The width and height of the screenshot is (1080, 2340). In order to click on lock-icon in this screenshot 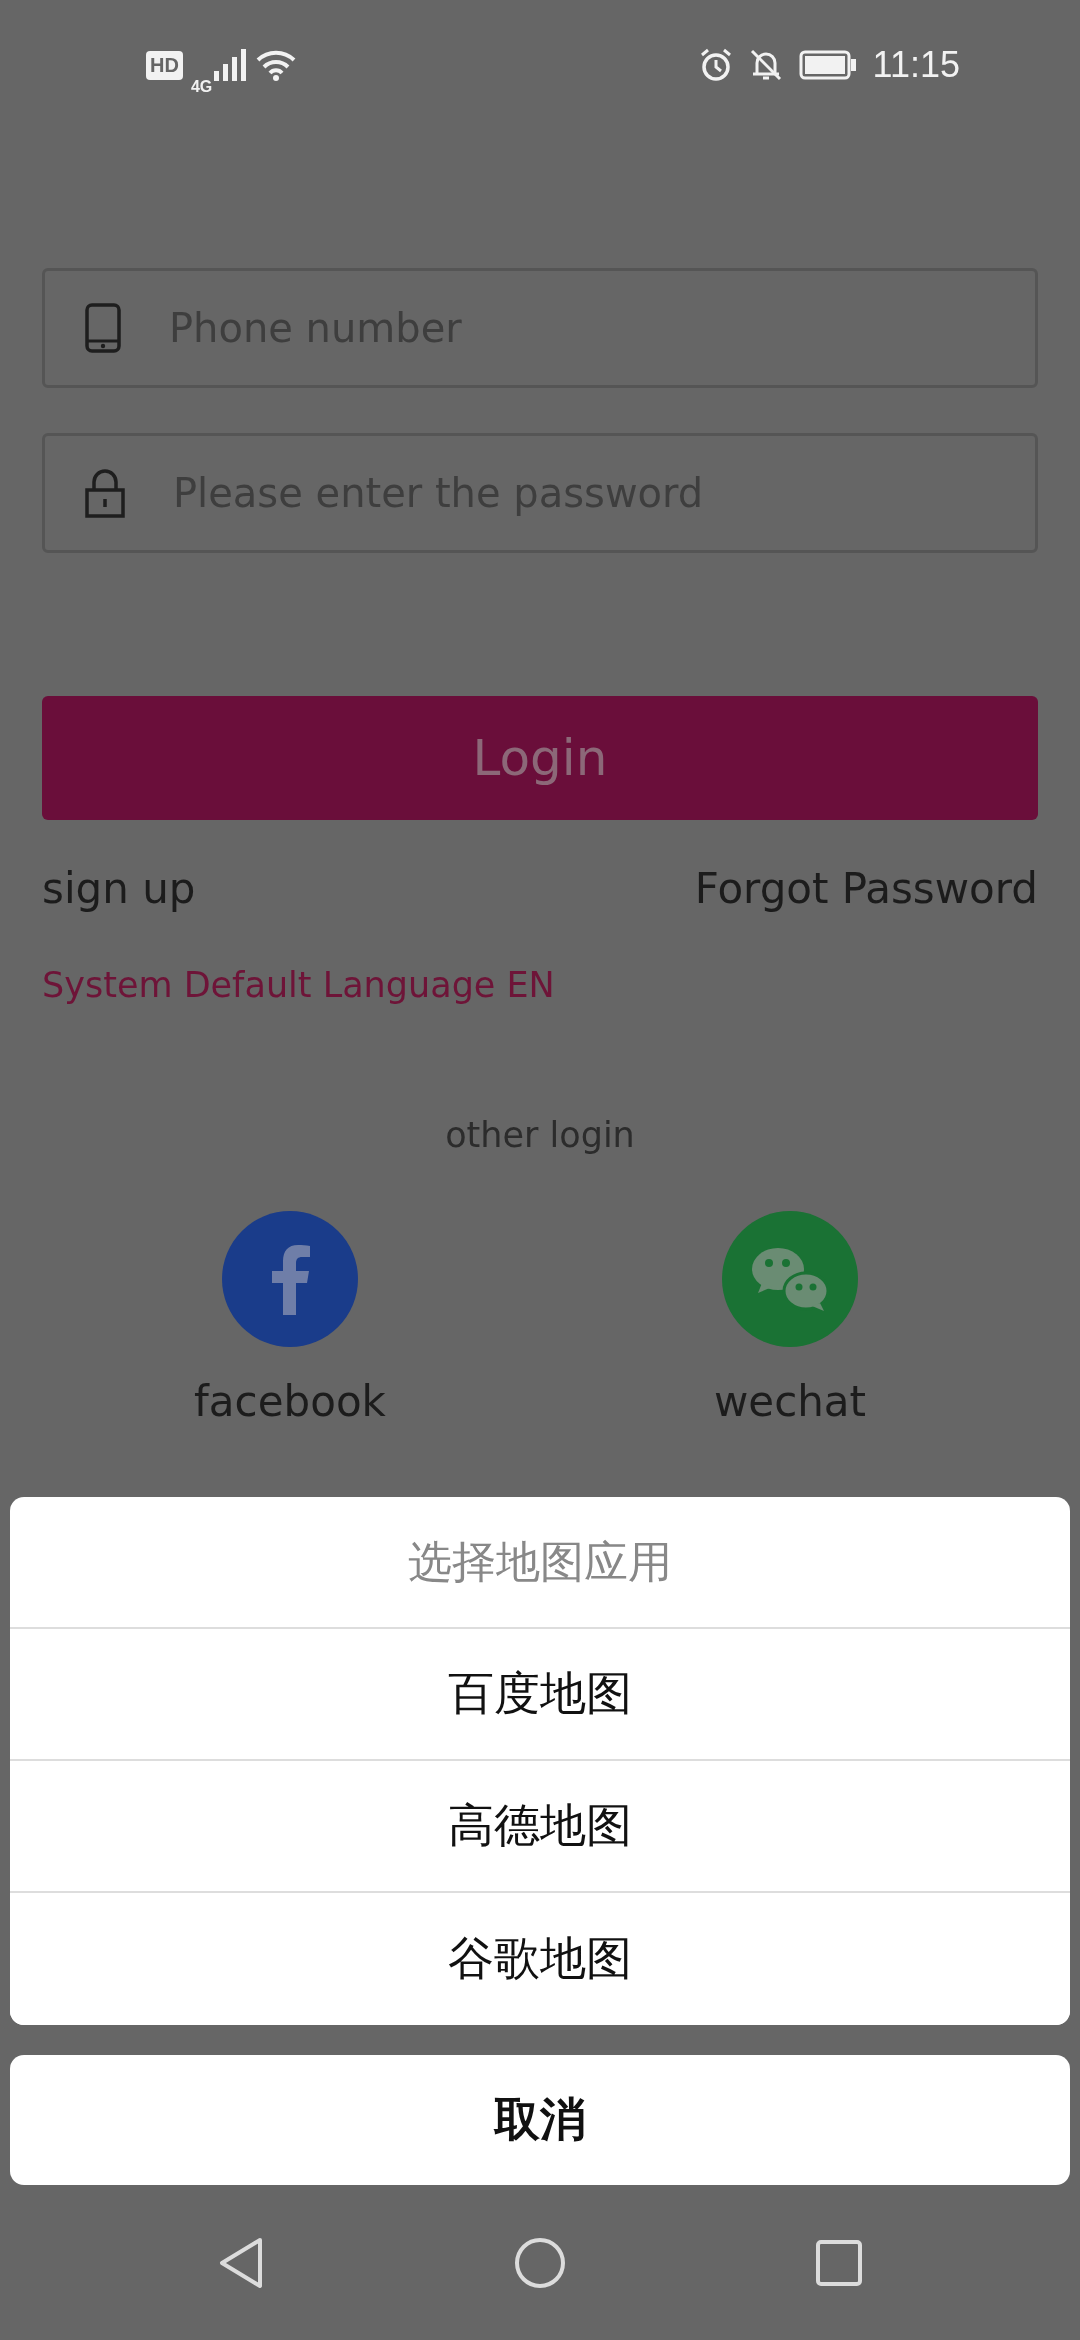, I will do `click(105, 493)`.